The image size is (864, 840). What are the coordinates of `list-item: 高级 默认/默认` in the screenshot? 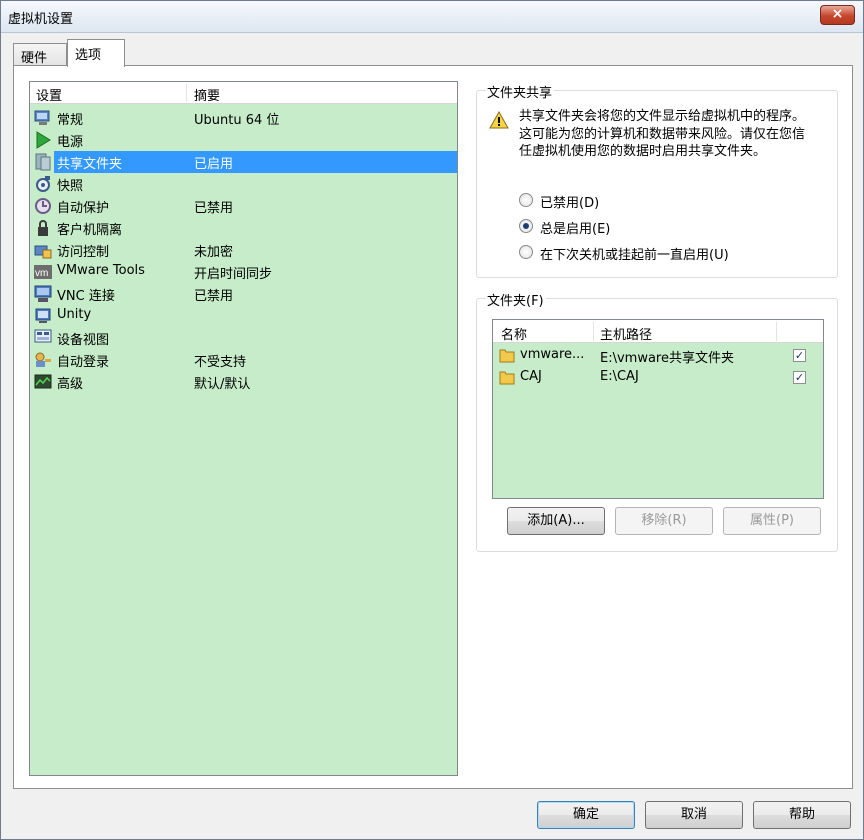 It's located at (243, 382).